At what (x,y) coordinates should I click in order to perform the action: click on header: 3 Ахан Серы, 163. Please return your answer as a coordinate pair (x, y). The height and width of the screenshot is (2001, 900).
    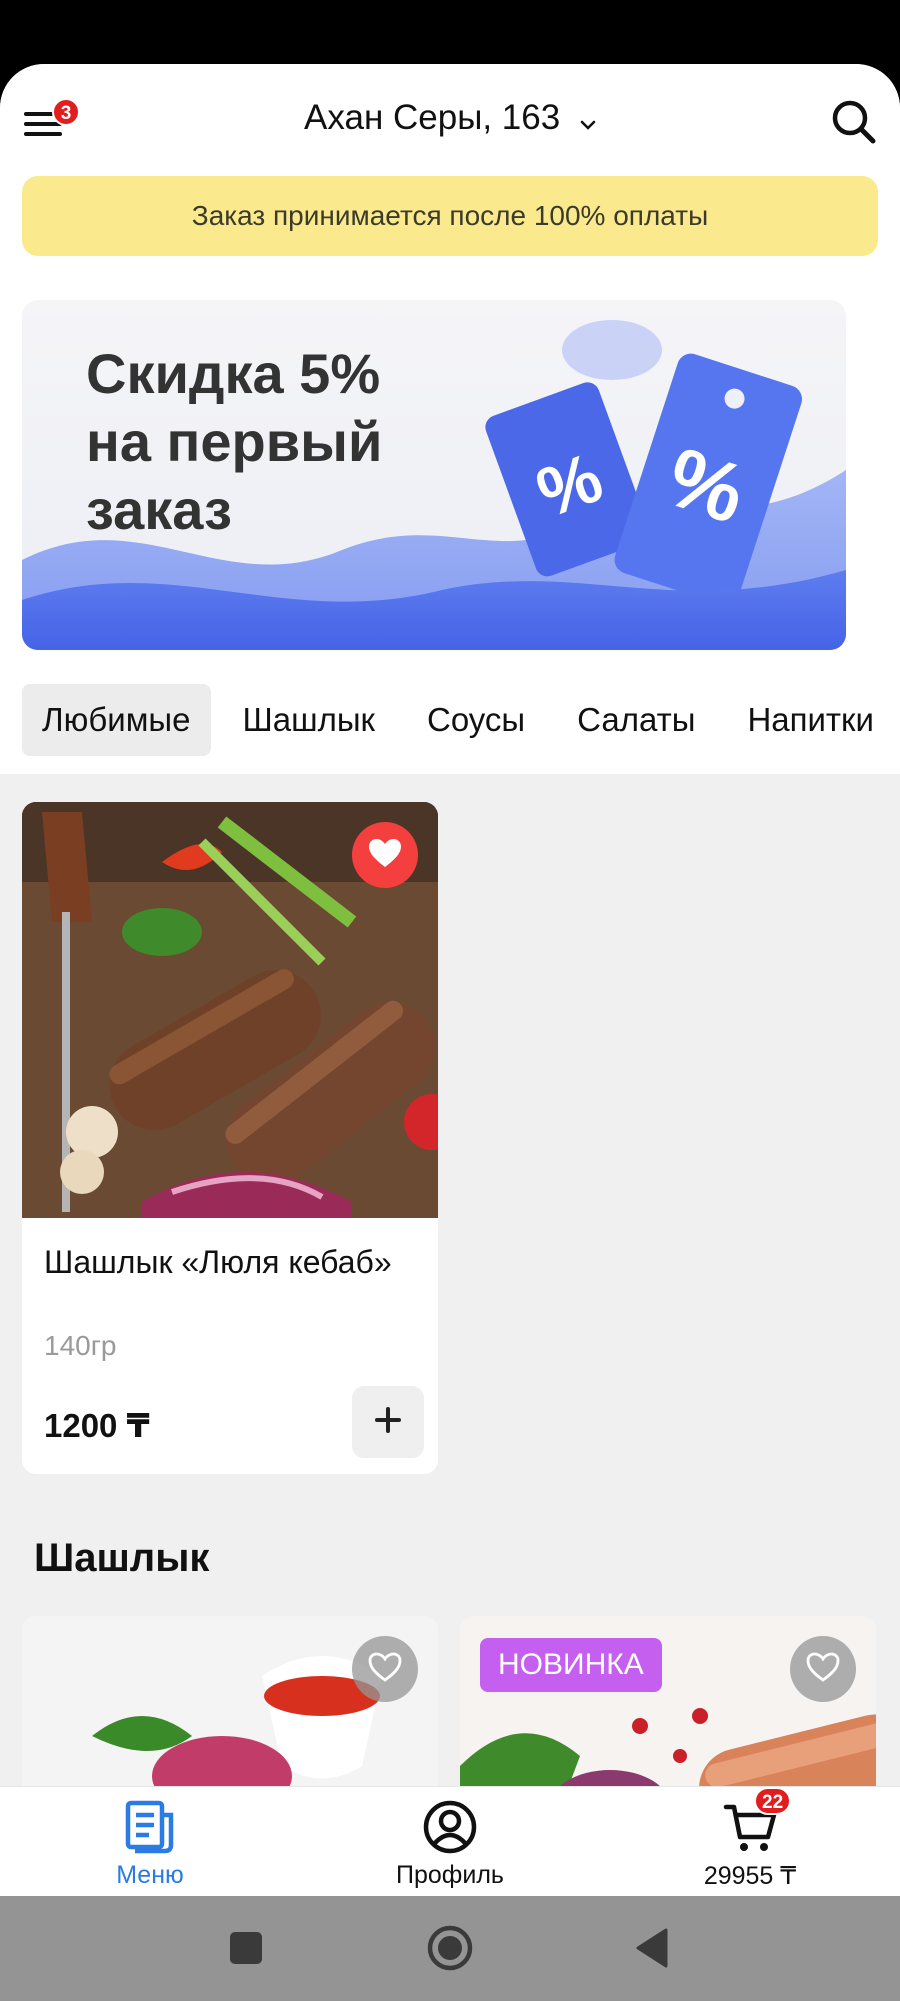
    Looking at the image, I should click on (450, 119).